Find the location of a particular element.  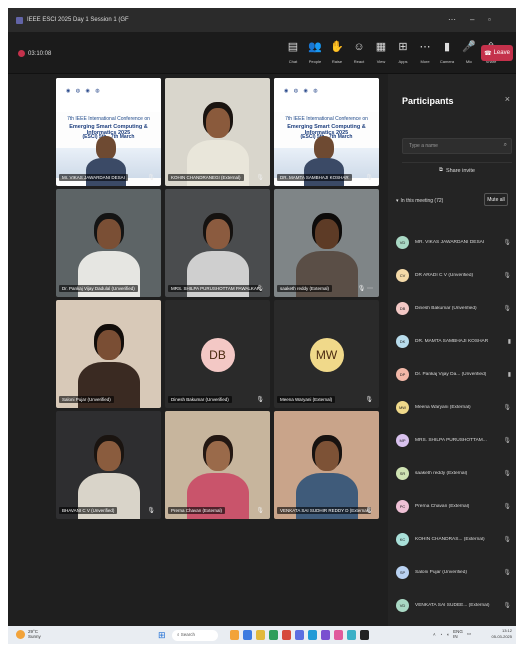

mute-all-button: Mute all is located at coordinates (496, 199).